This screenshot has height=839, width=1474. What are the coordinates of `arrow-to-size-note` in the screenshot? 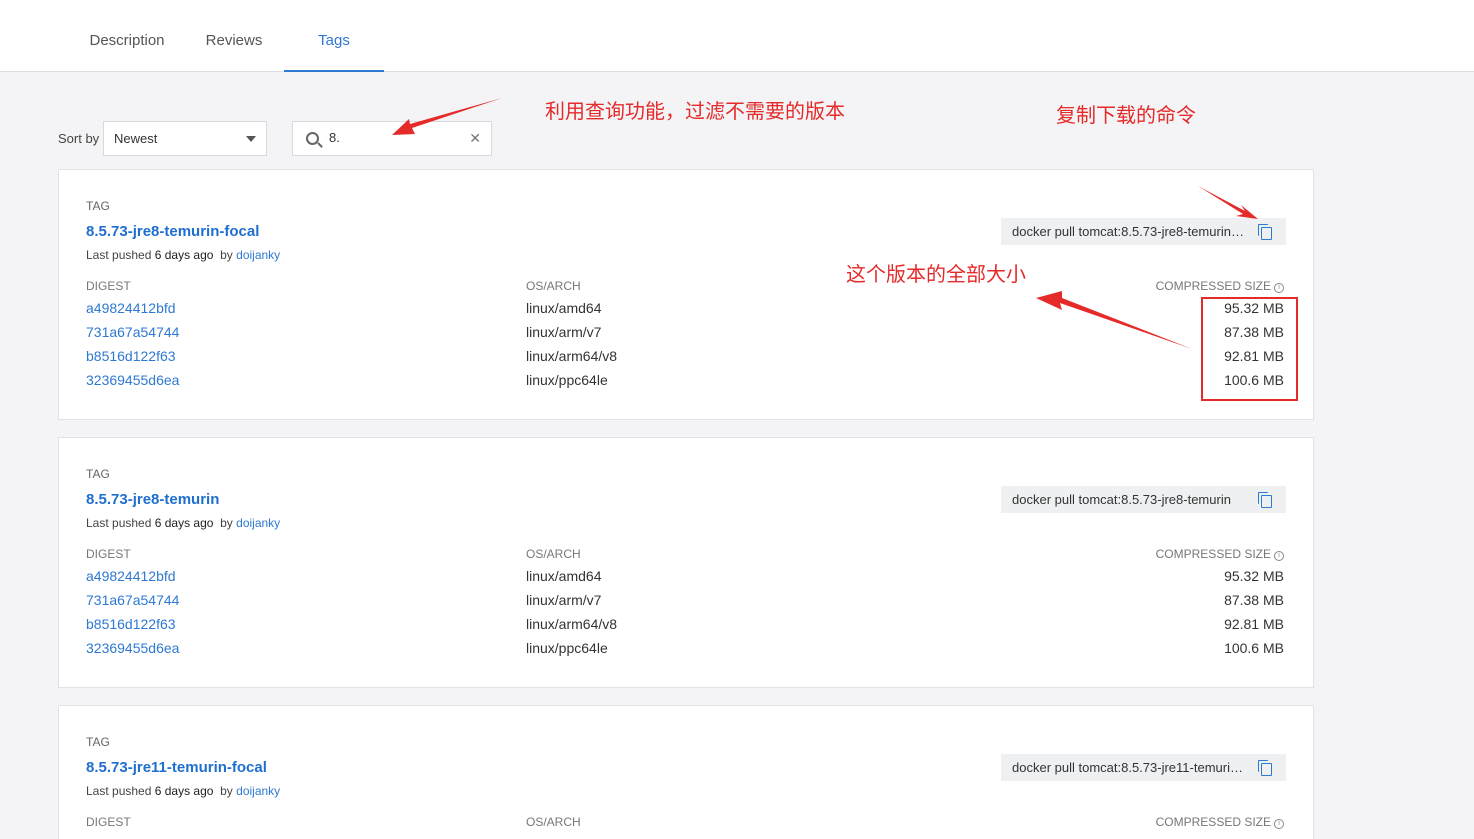 It's located at (1114, 320).